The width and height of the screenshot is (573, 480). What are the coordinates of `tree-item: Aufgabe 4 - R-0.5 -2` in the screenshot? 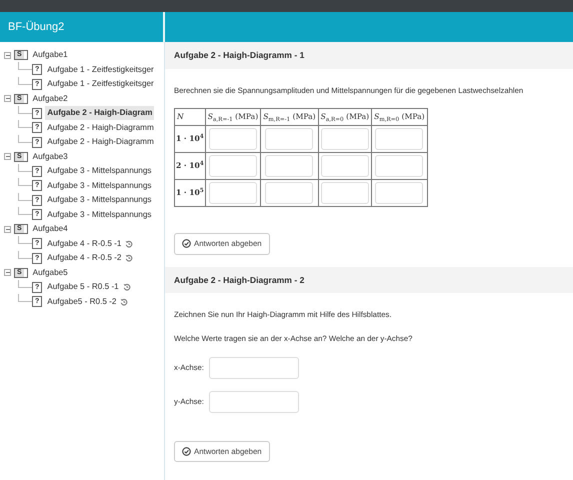 It's located at (84, 258).